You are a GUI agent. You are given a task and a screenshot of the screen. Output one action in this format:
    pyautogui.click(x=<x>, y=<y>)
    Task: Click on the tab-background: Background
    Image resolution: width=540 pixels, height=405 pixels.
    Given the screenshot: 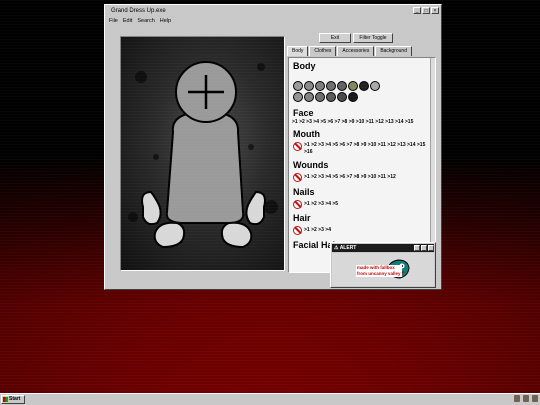 What is the action you would take?
    pyautogui.click(x=393, y=51)
    